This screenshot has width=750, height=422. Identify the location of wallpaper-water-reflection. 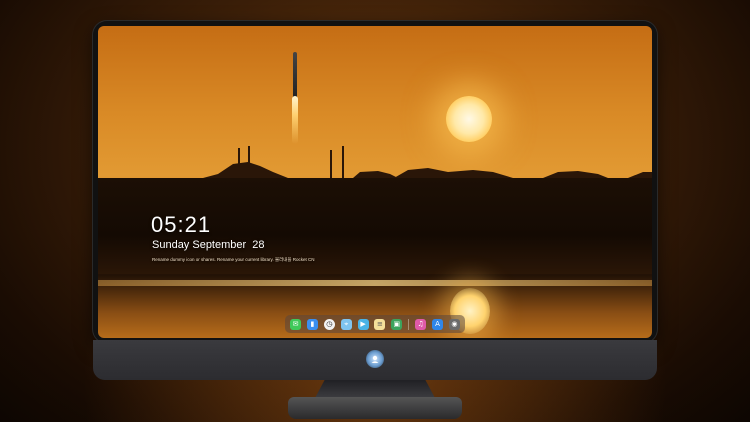
(375, 283).